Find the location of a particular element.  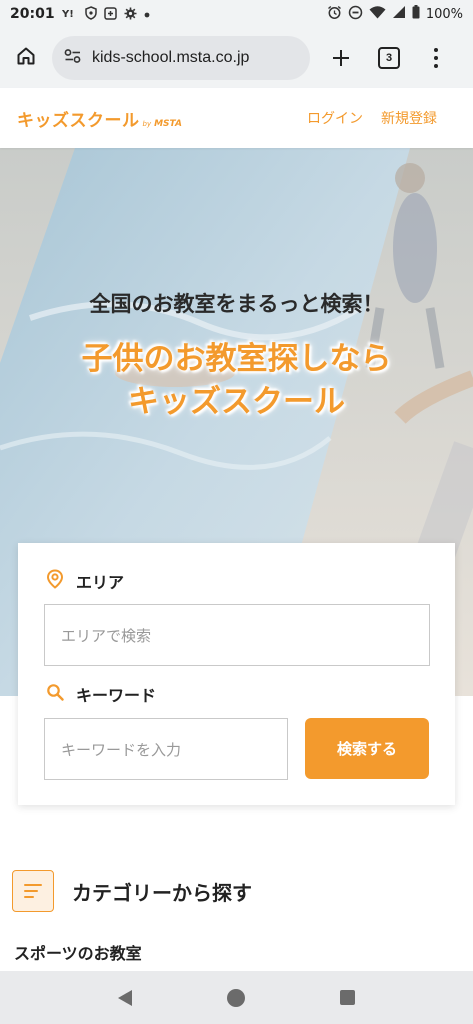

logo-brand-text: MSTA is located at coordinates (168, 123).